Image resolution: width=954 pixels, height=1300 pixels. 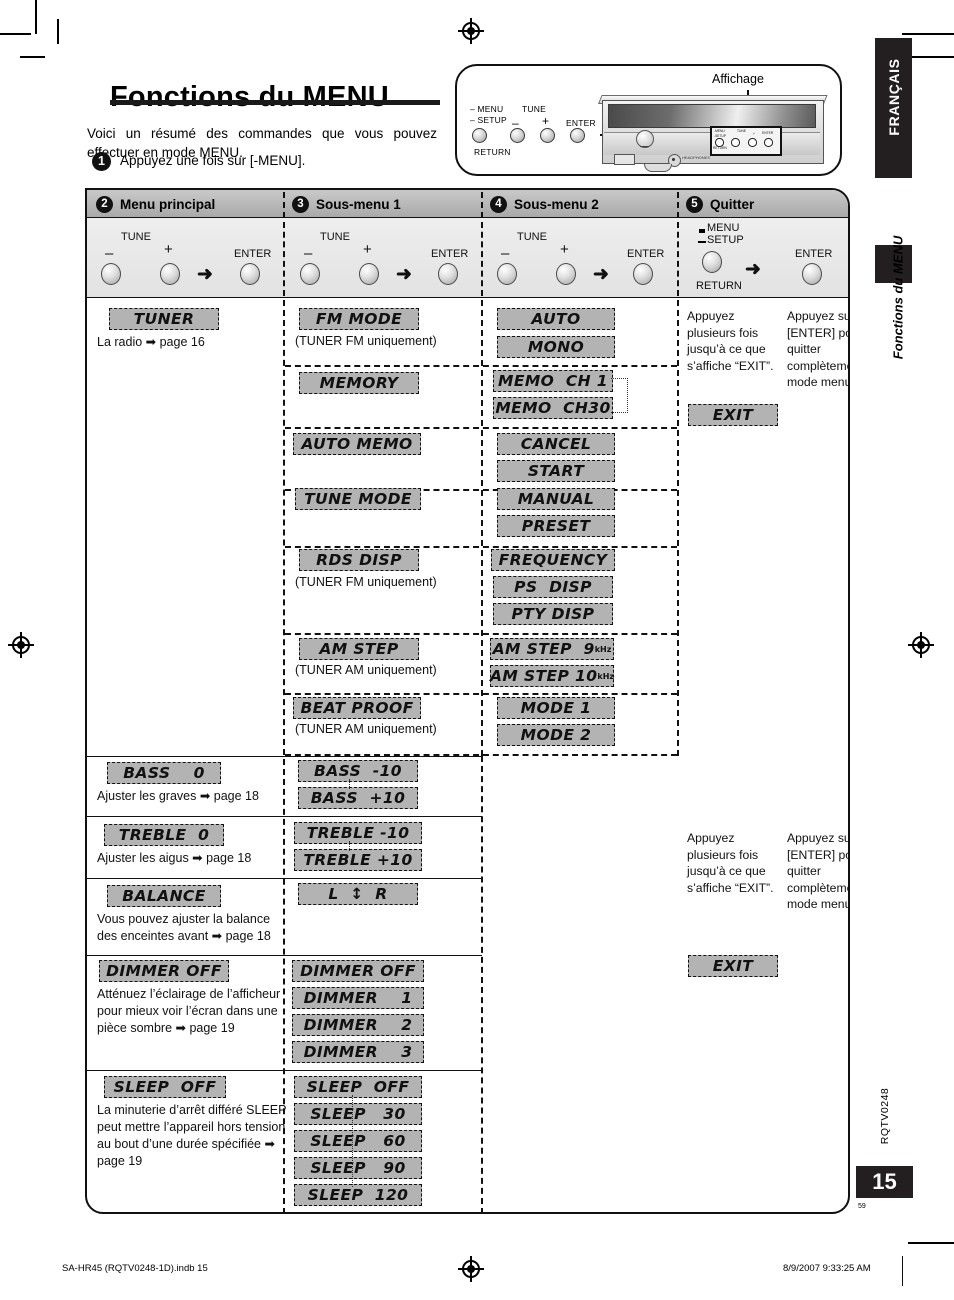 I want to click on chip-treble-plus10: TREBLE +10, so click(x=358, y=860).